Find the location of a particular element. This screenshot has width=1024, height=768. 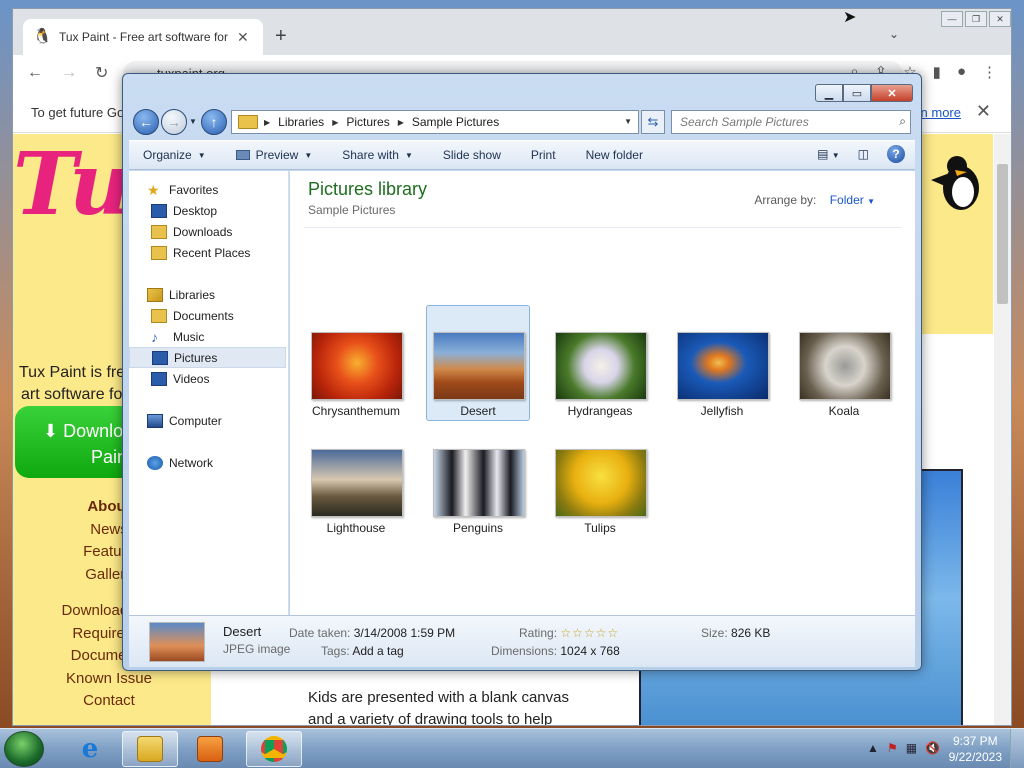

nav-network: Network is located at coordinates (208, 462).